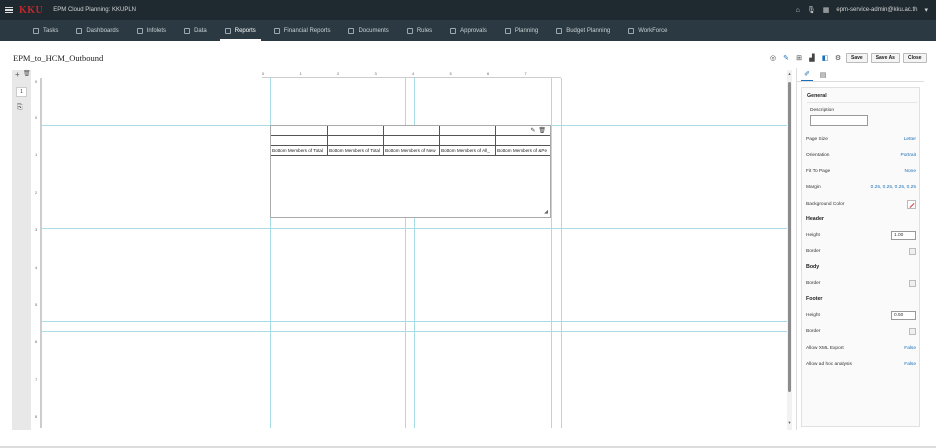  What do you see at coordinates (908, 155) in the screenshot?
I see `orientation-value: Portrait` at bounding box center [908, 155].